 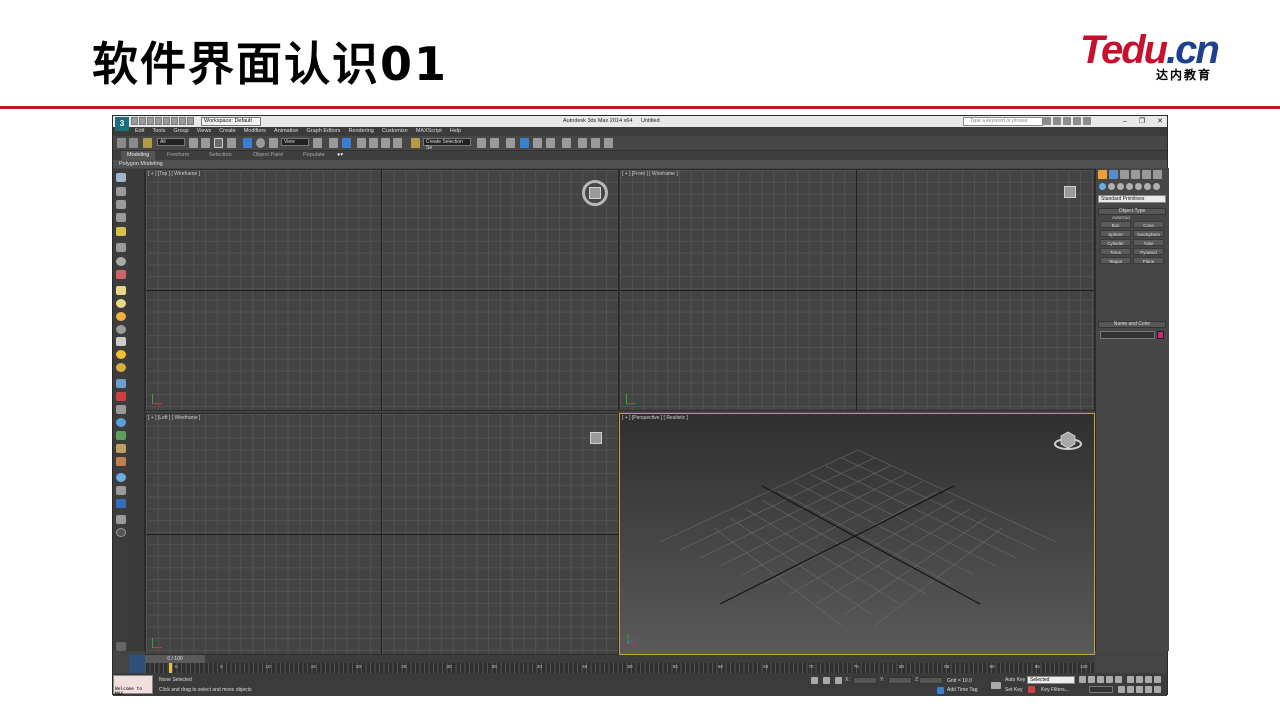 I want to click on viewport-left-label: [ + ] [Left ] [ Wireframe ], so click(x=174, y=418).